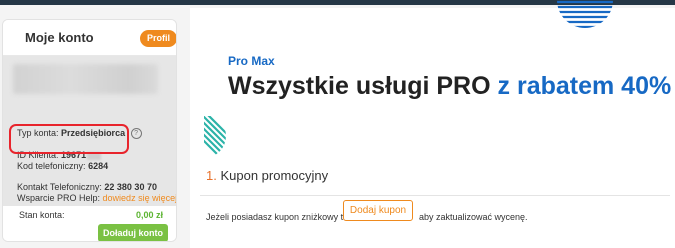  I want to click on topup-button: Doładuj konto, so click(133, 232).